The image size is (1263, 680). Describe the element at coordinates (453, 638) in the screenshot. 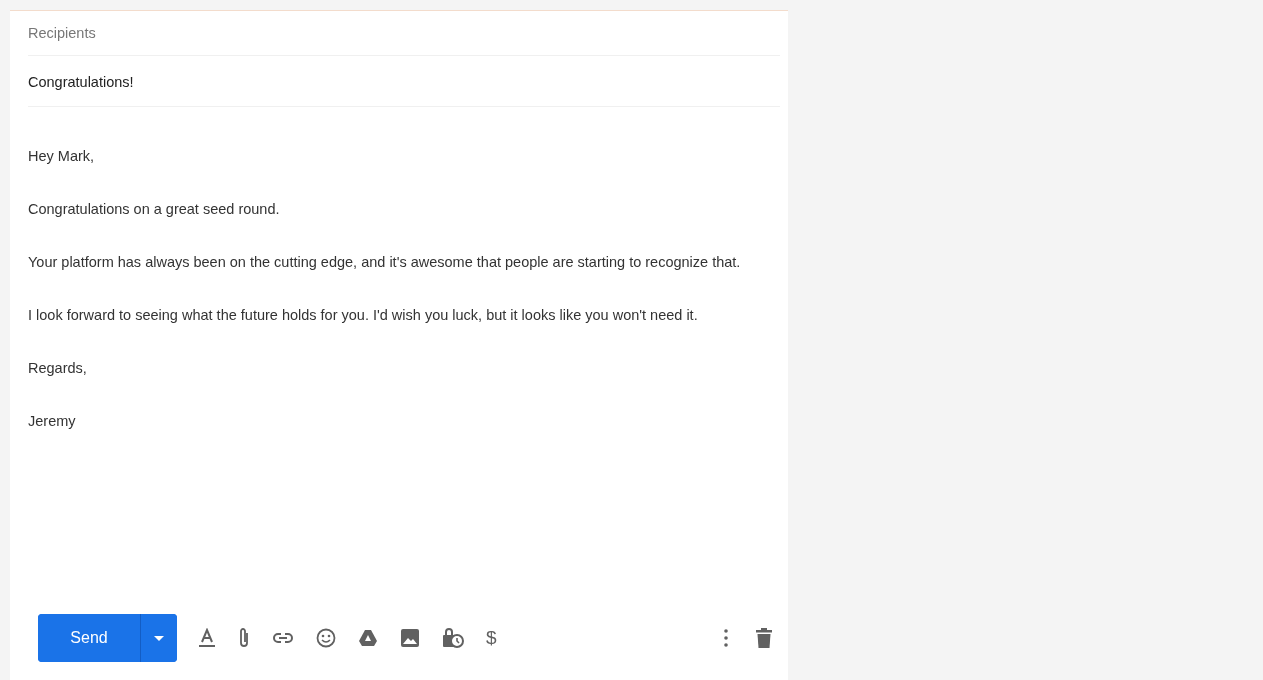

I see `lock-clock-icon` at that location.